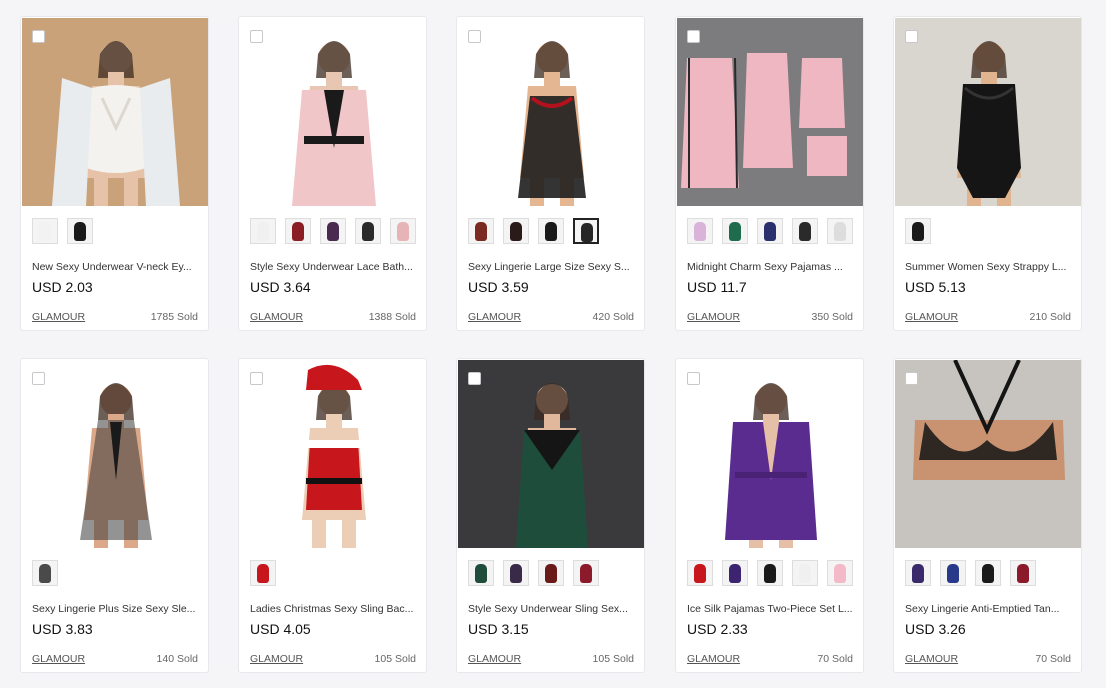 This screenshot has height=688, width=1106. Describe the element at coordinates (395, 659) in the screenshot. I see `sold-count: 105 Sold` at that location.